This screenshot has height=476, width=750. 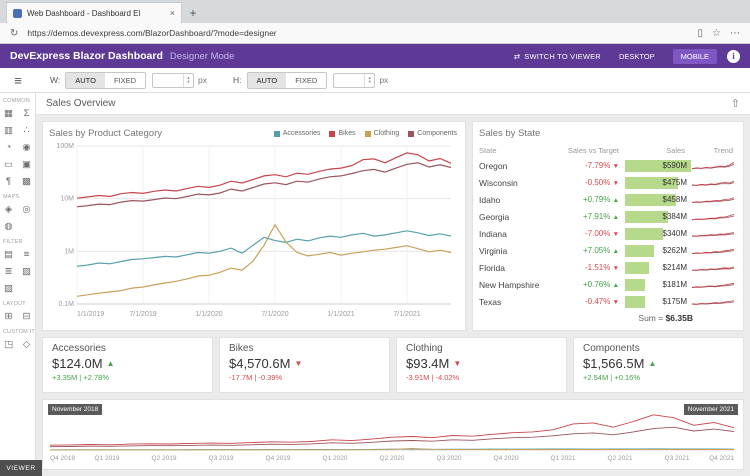 I want to click on scatter-chart-icon: ∴, so click(x=27, y=130).